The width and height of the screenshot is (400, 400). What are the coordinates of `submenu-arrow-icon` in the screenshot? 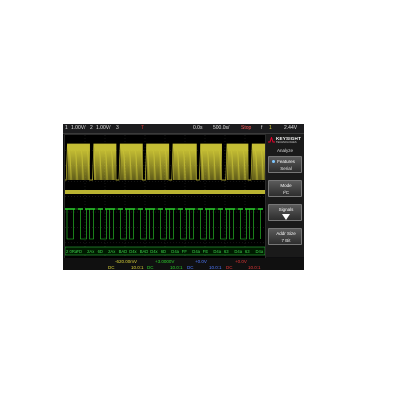 It's located at (286, 217).